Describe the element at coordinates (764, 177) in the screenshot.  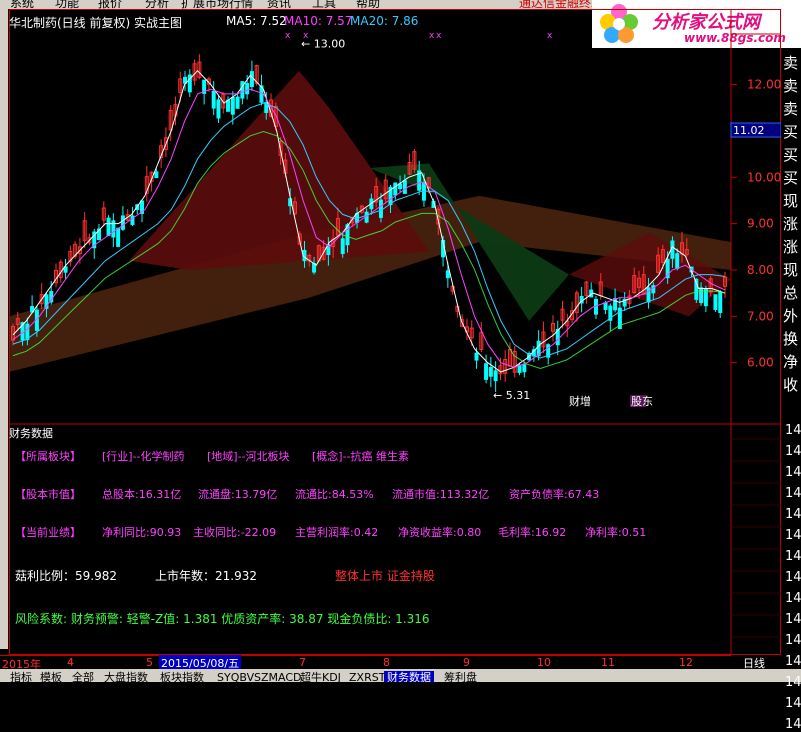
I see `price-tick-label: 10.00` at that location.